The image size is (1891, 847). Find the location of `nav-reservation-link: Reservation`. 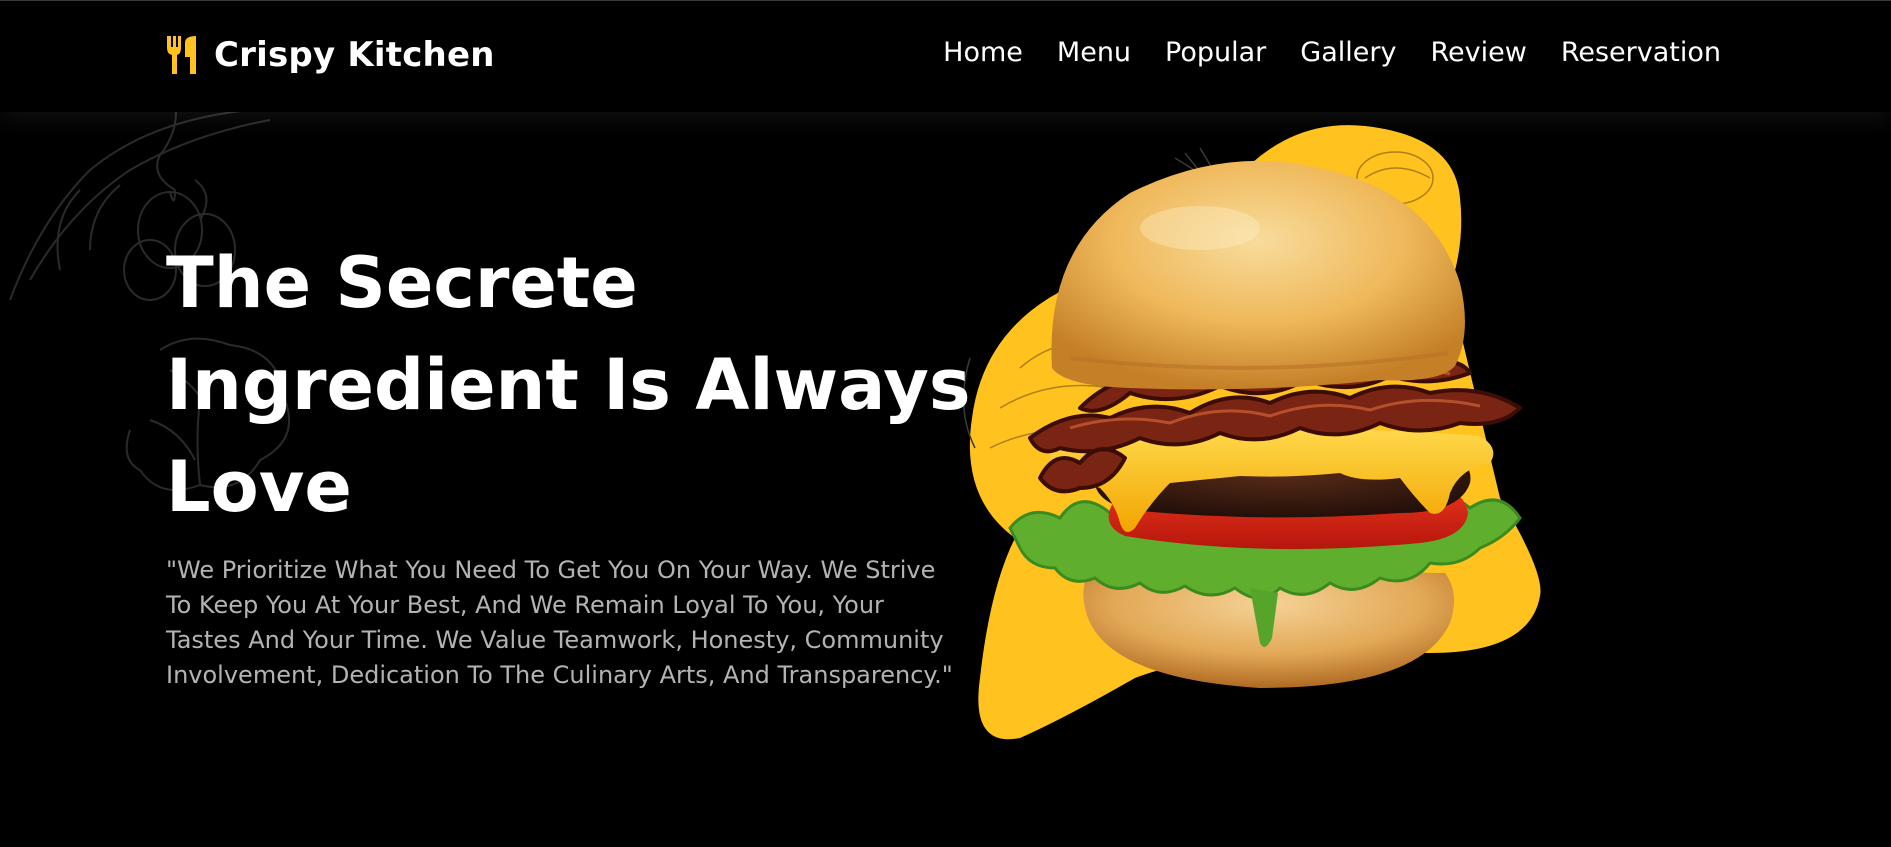

nav-reservation-link: Reservation is located at coordinates (1641, 52).